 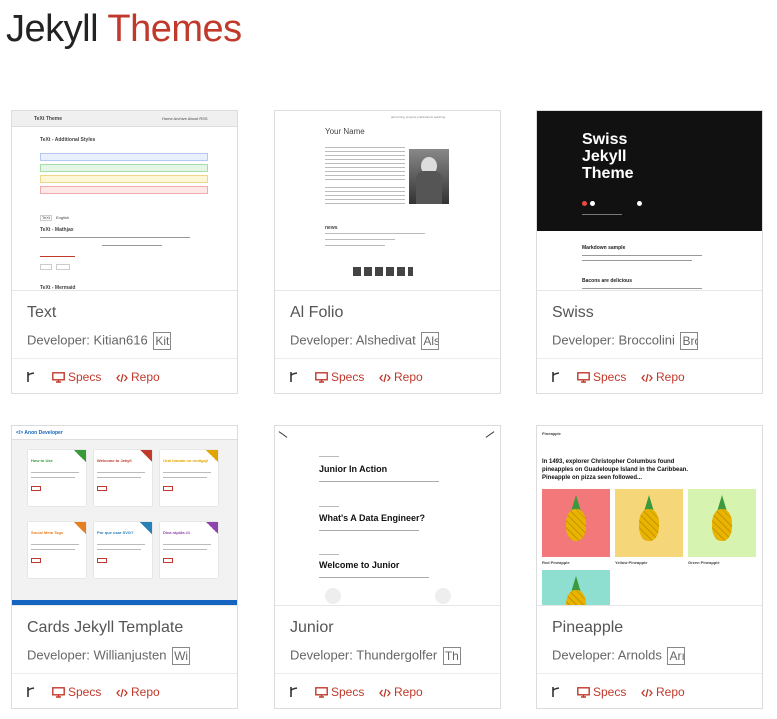 I want to click on theme-developer: Developer: Broccolini Bro, so click(x=625, y=341).